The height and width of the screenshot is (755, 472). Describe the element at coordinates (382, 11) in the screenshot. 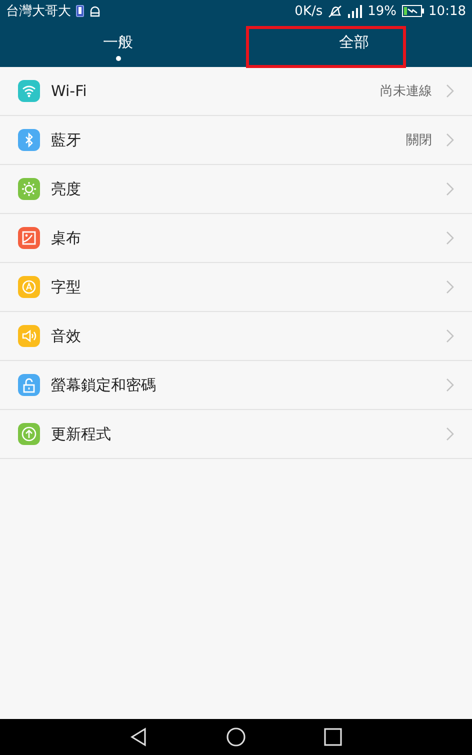

I see `battery-percent: 19%` at that location.